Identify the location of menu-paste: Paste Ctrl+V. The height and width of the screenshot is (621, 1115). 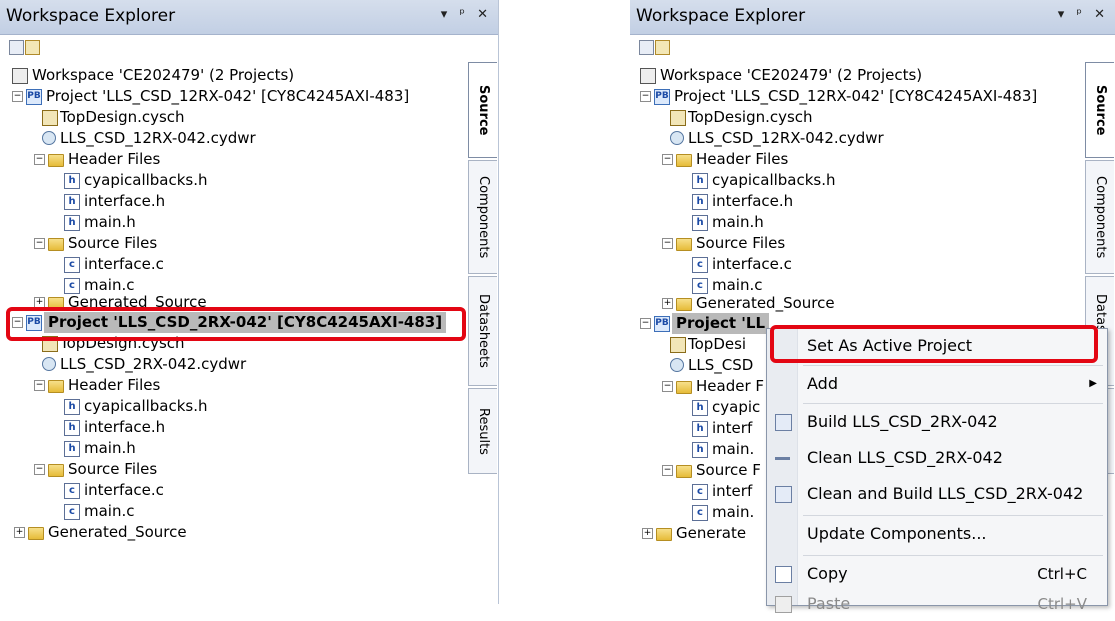
(937, 604).